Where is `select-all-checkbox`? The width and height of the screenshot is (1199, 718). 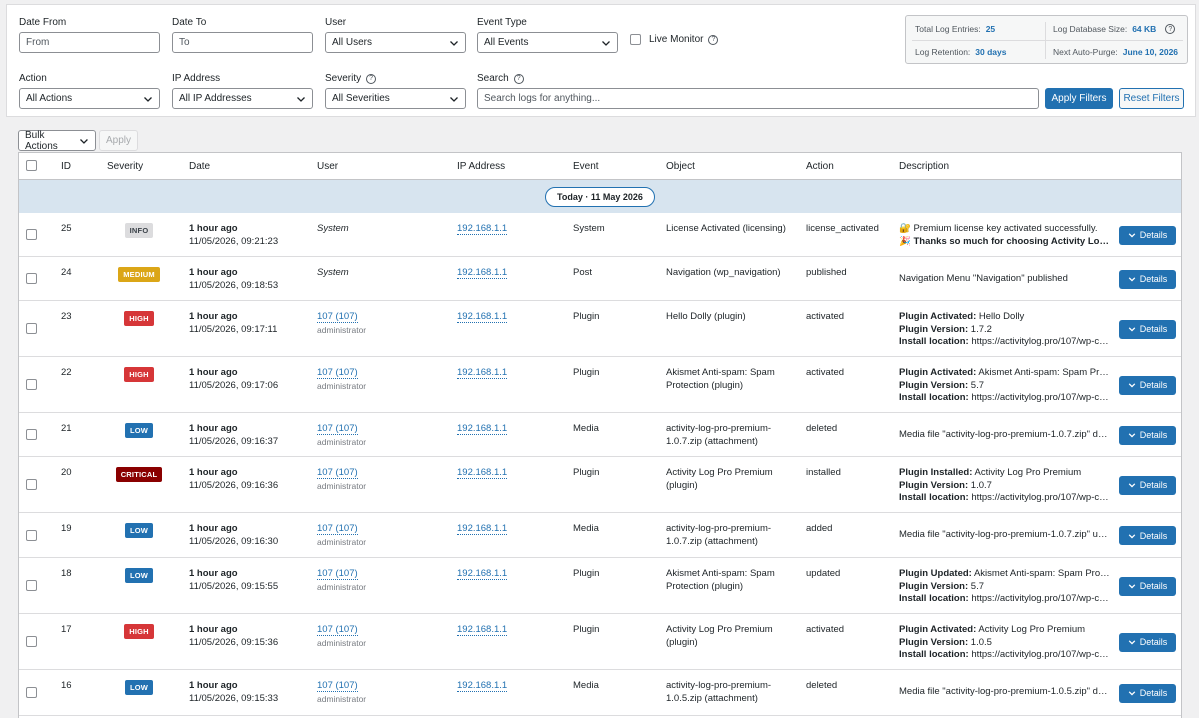
select-all-checkbox is located at coordinates (31, 165).